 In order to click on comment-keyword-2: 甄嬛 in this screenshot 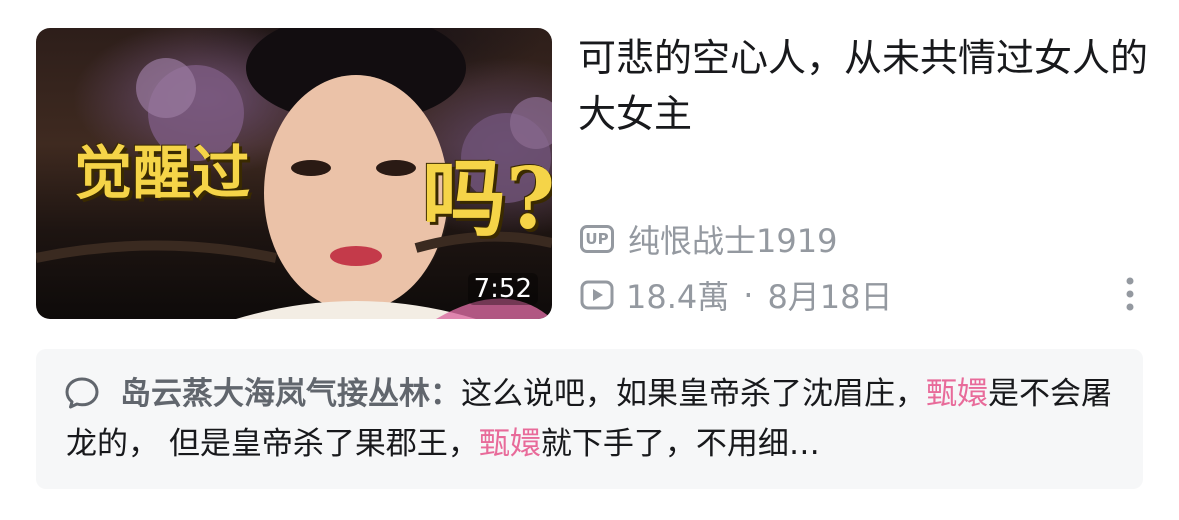, I will do `click(510, 444)`.